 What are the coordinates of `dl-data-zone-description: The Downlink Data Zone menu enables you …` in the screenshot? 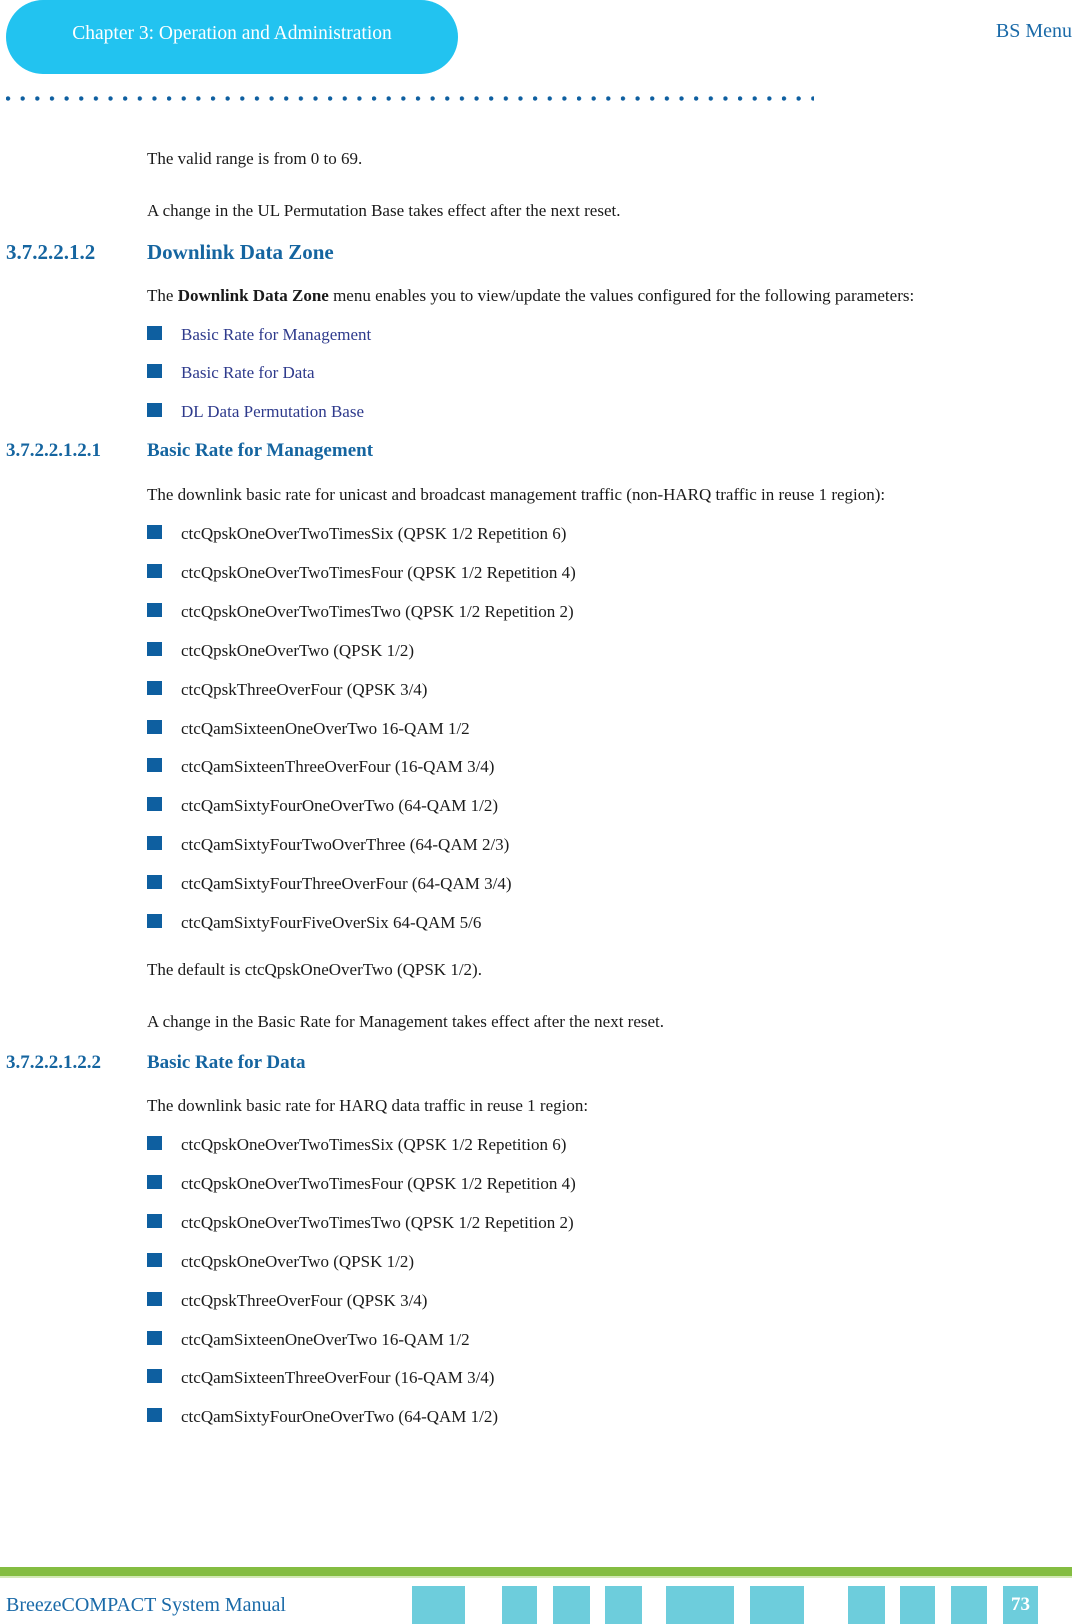 It's located at (531, 295).